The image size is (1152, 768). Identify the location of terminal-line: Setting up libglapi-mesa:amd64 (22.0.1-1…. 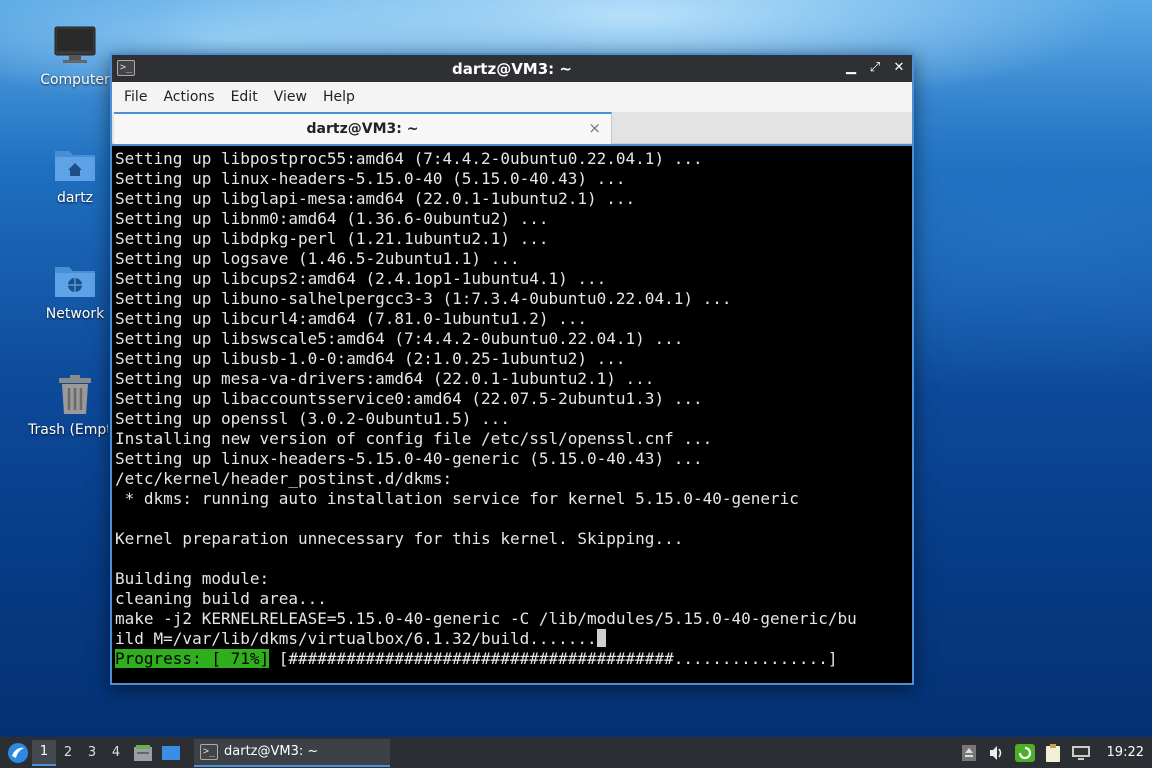
(375, 198).